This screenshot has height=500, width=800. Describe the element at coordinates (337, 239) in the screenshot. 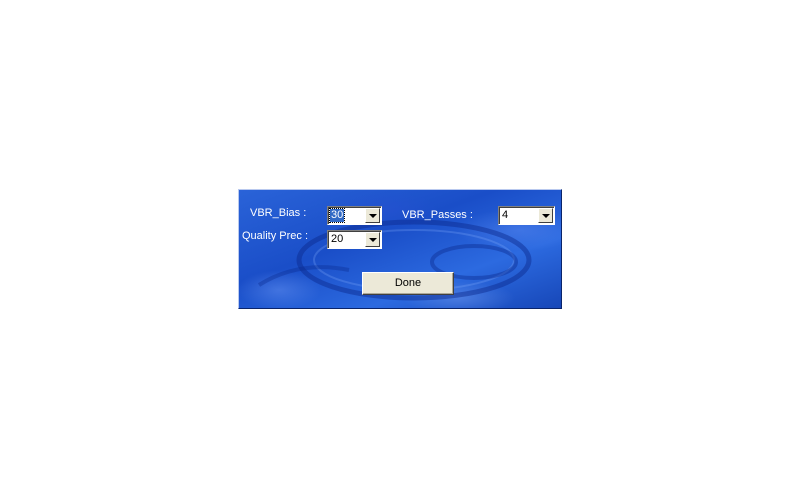

I see `quality-prec-value: 20` at that location.